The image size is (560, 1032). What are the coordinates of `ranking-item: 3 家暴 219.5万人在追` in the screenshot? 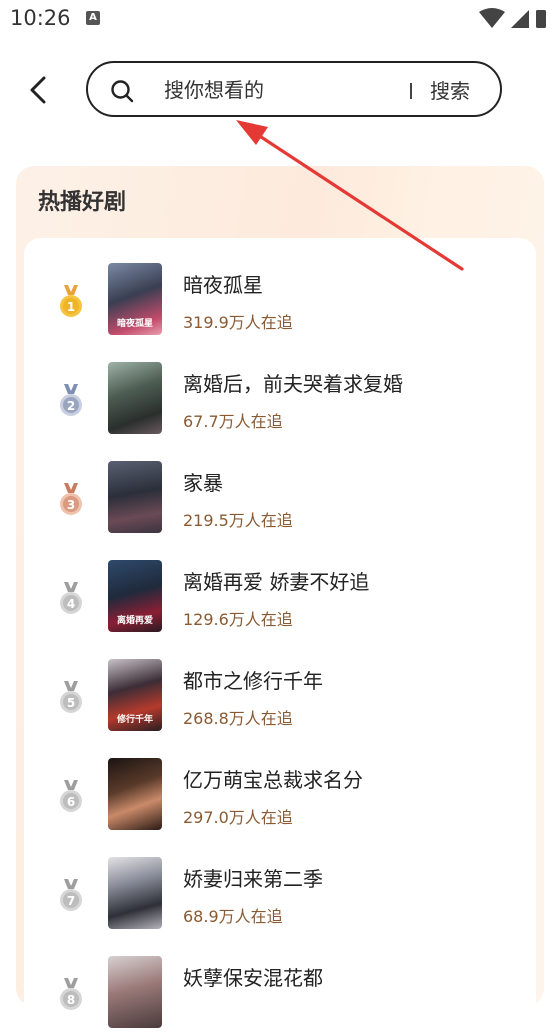 It's located at (280, 499).